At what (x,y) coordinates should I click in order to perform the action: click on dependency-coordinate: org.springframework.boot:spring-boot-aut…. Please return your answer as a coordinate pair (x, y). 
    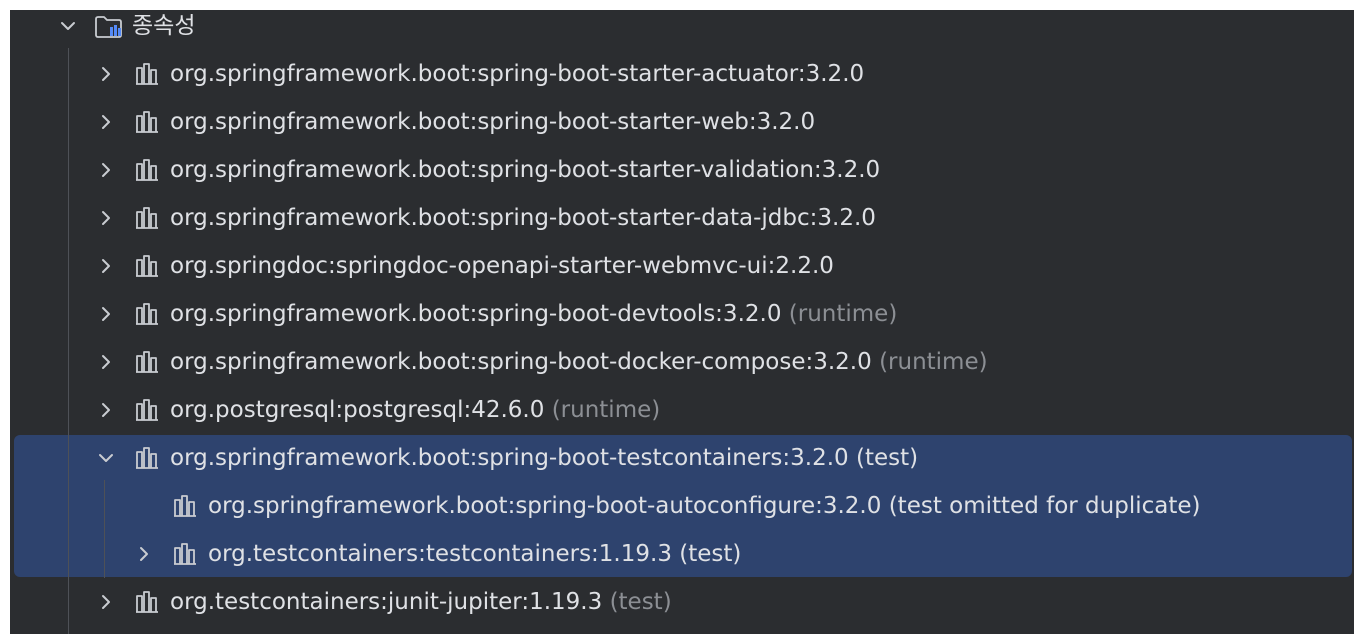
    Looking at the image, I should click on (545, 506).